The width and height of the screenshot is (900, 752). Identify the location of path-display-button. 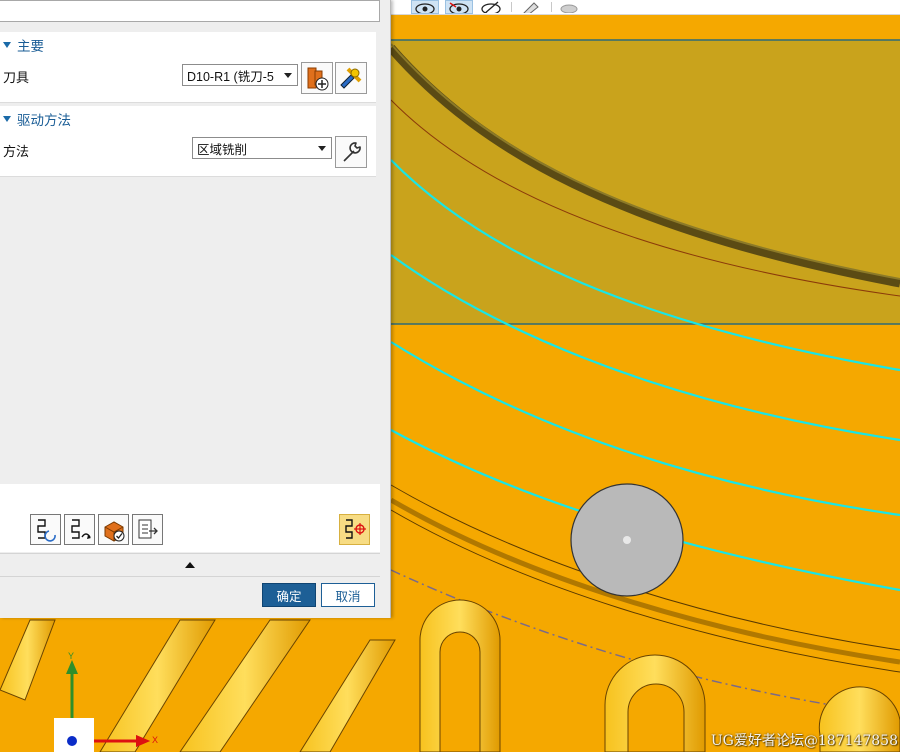
(354, 529).